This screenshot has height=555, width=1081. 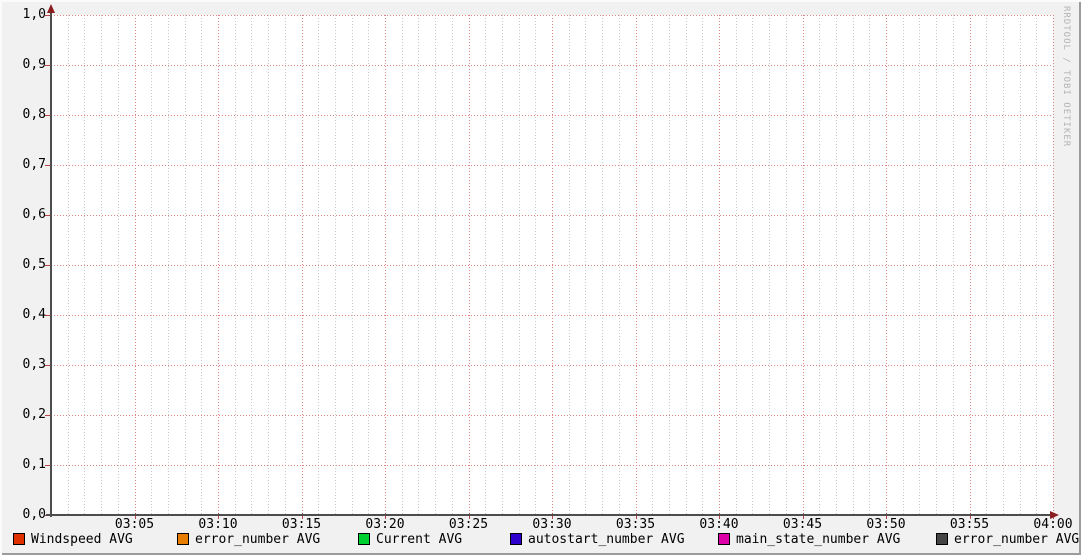 I want to click on legend-item: main_state_number AVG, so click(x=809, y=539).